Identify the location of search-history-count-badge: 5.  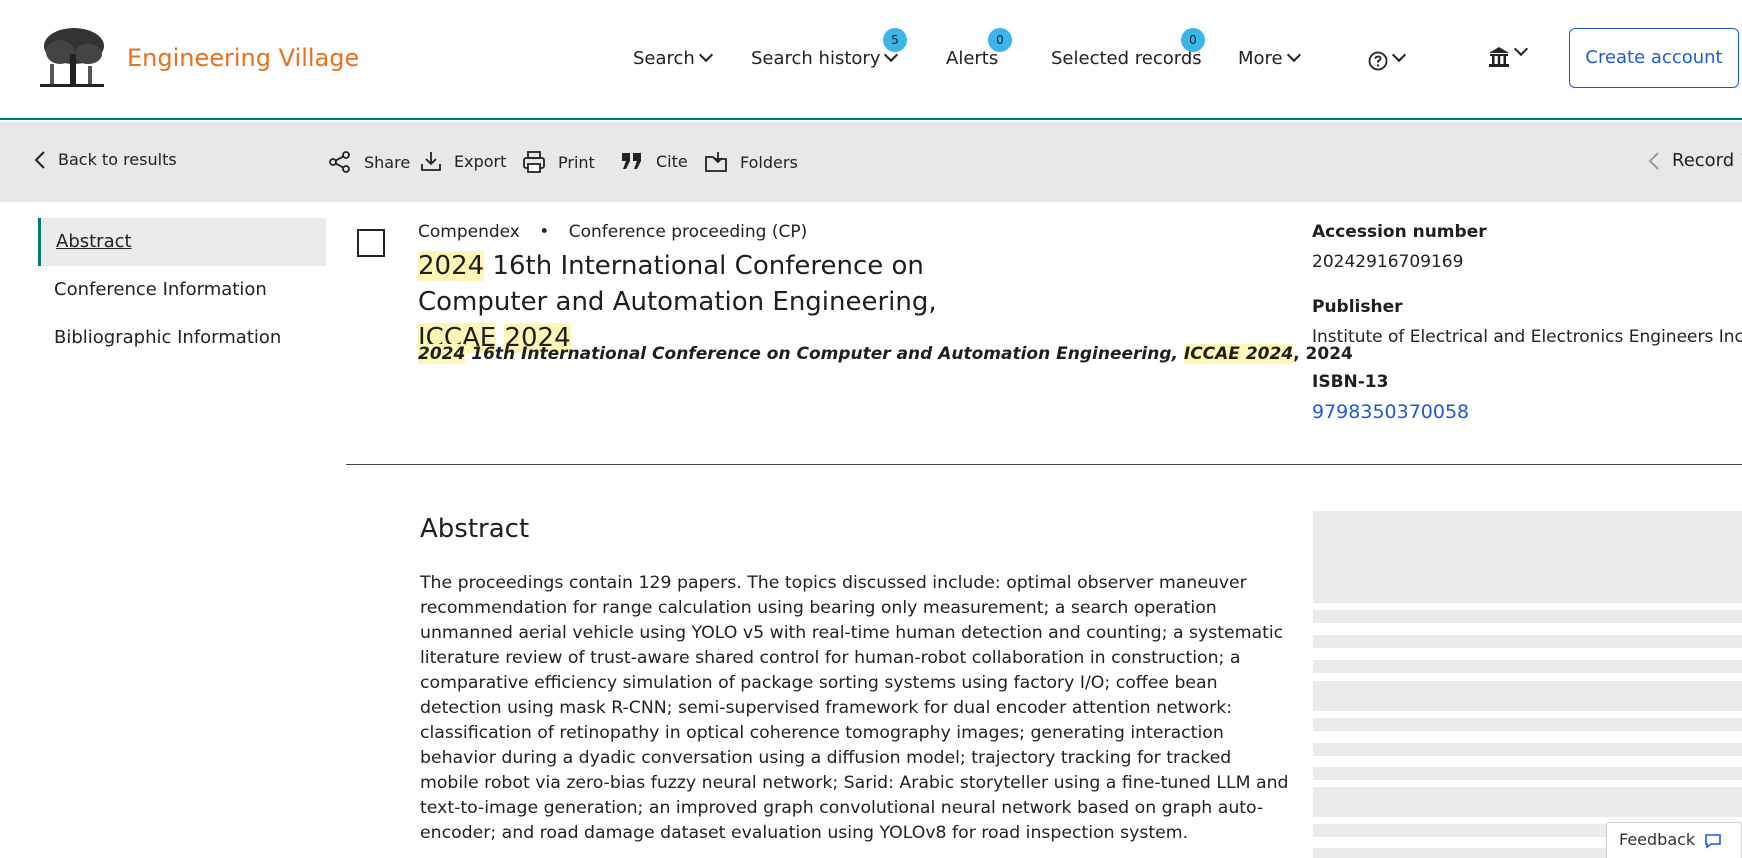
(895, 40).